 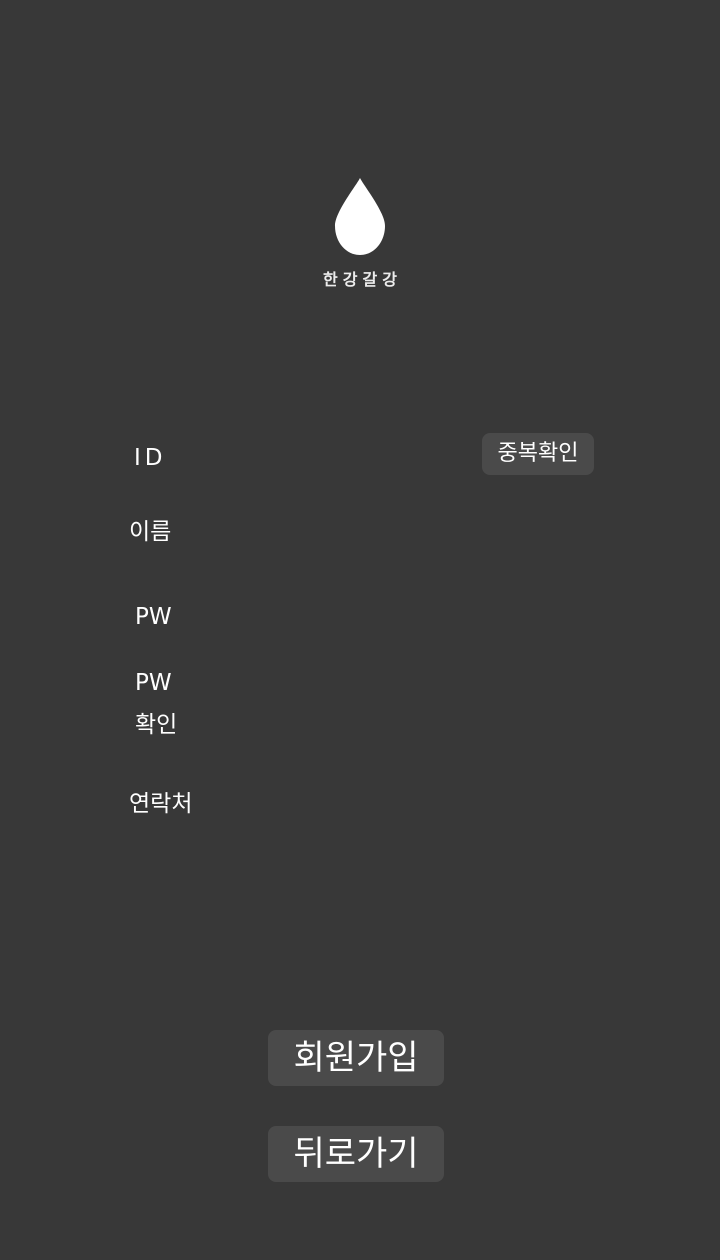 I want to click on id-label: ID, so click(x=150, y=458).